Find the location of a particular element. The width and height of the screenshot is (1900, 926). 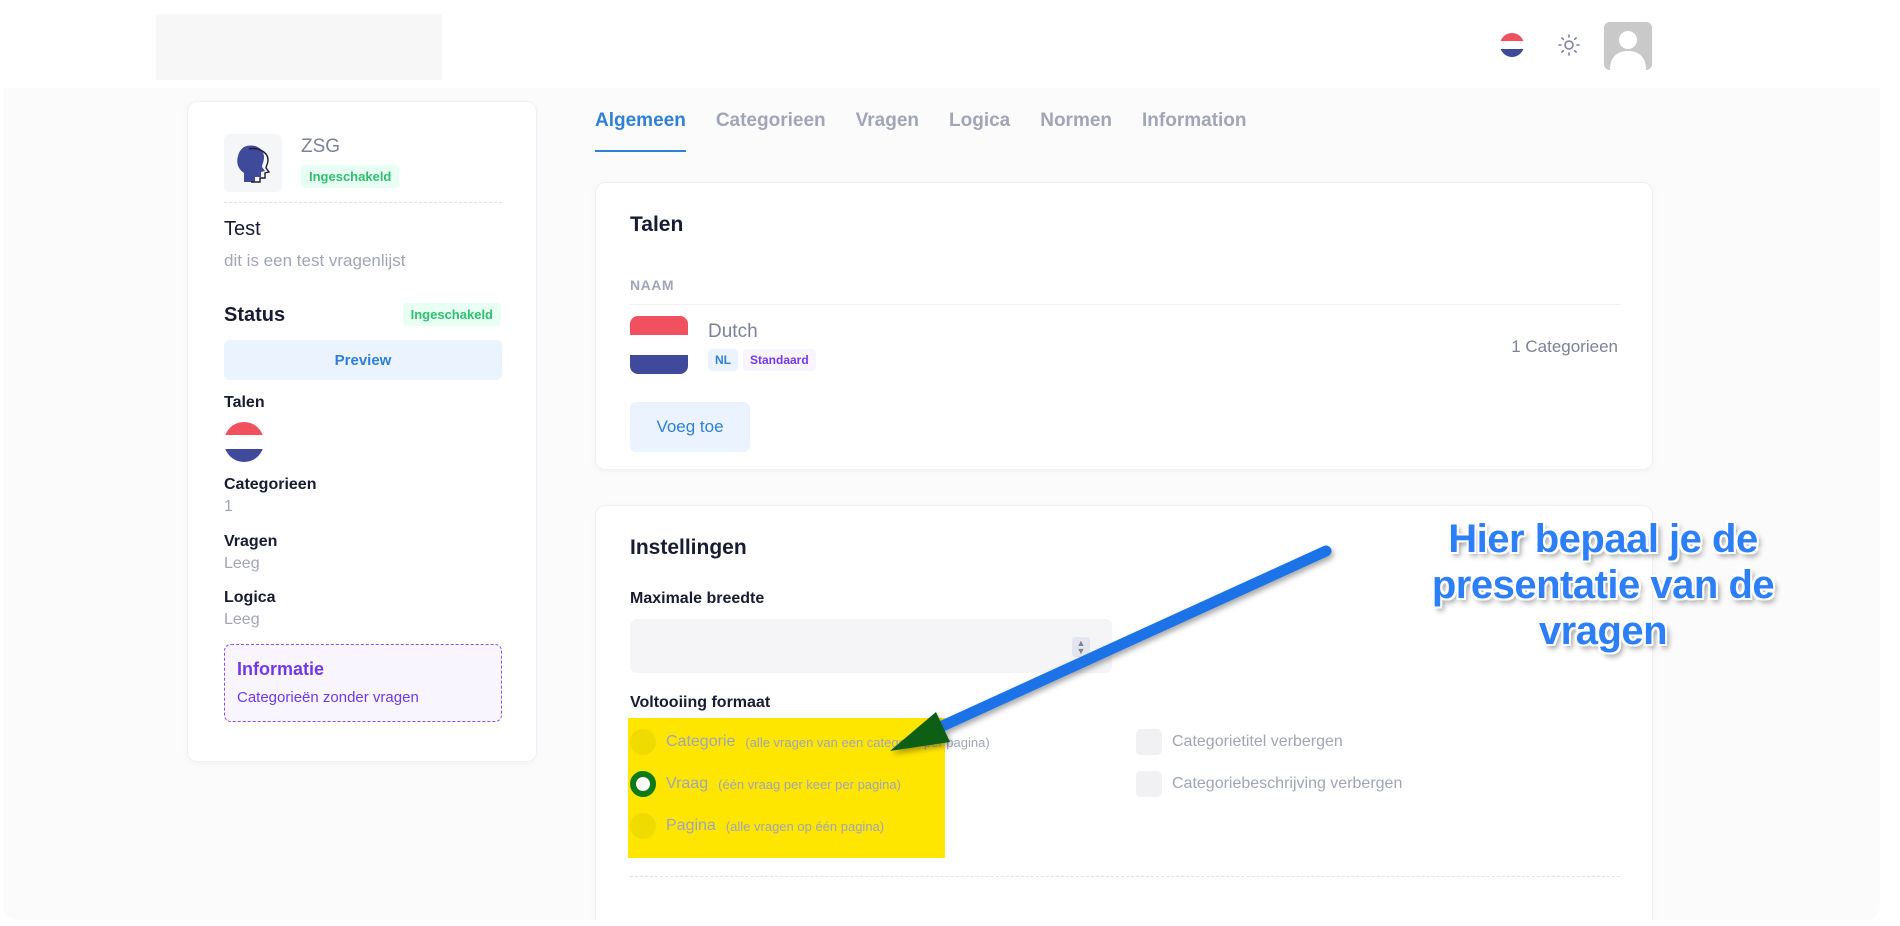

questionnaire-title: Test is located at coordinates (242, 229).